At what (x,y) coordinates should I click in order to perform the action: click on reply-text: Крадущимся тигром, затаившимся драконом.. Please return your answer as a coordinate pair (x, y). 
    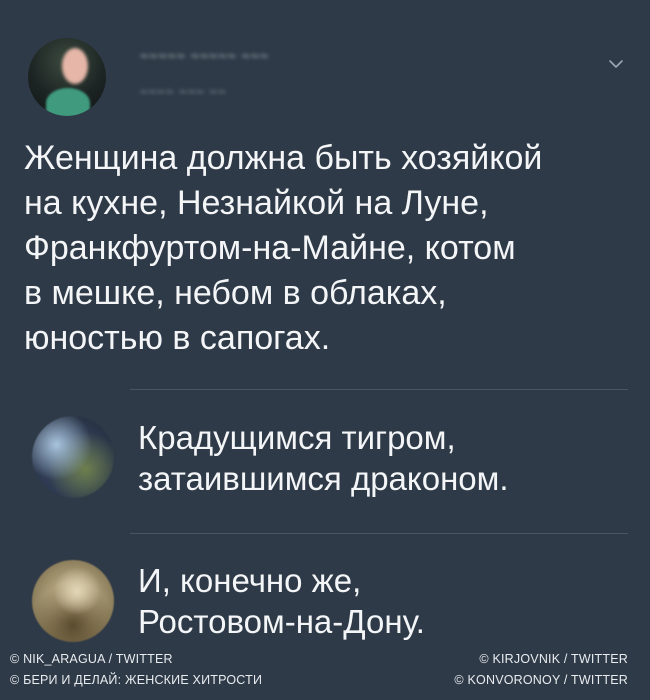
    Looking at the image, I should click on (378, 458).